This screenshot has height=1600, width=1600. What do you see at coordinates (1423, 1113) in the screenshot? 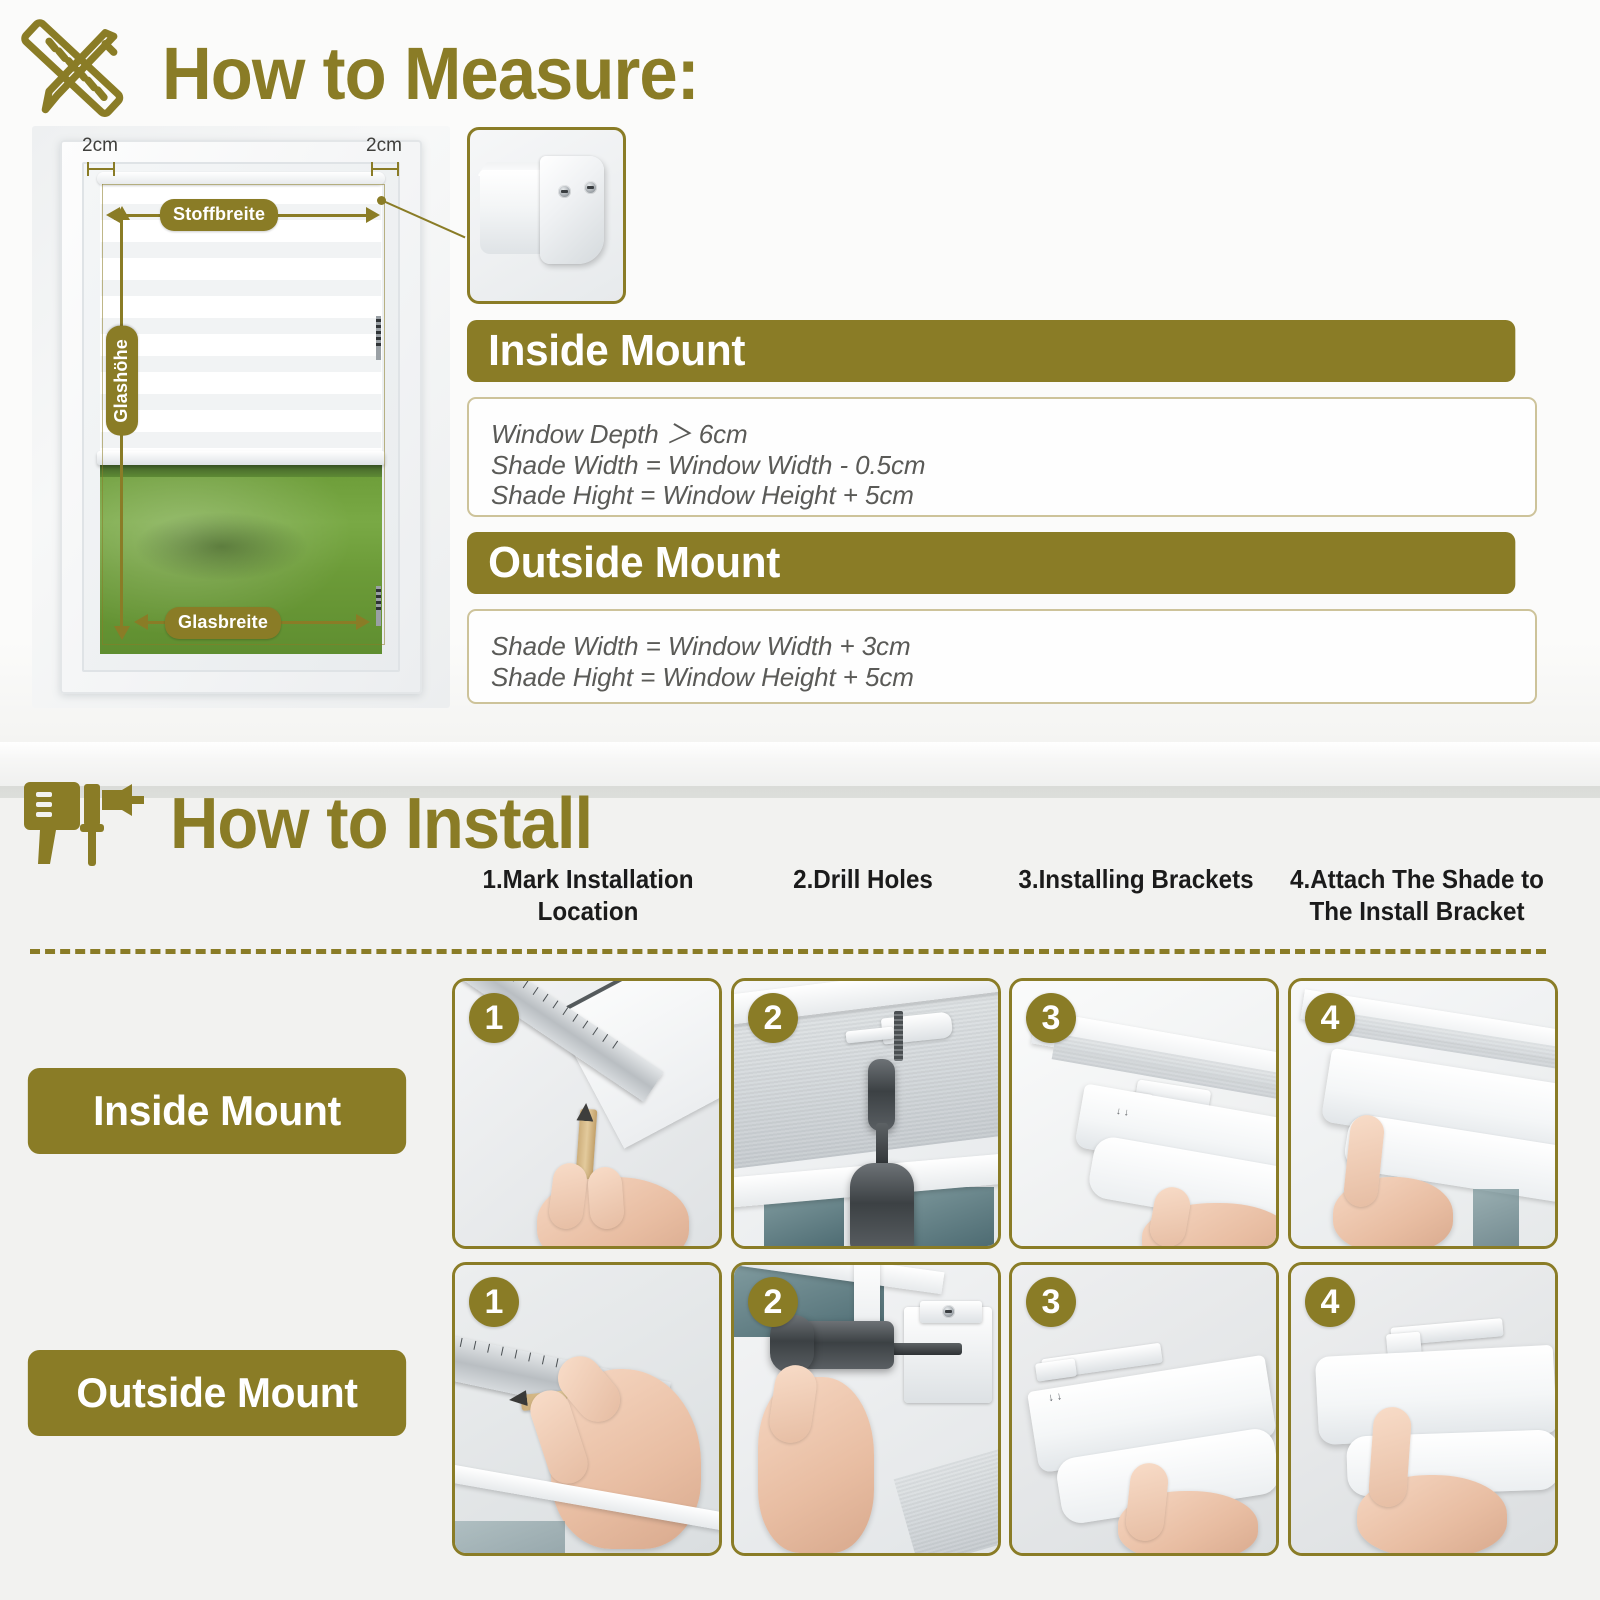
I see `step-photo-inside-4: 4` at bounding box center [1423, 1113].